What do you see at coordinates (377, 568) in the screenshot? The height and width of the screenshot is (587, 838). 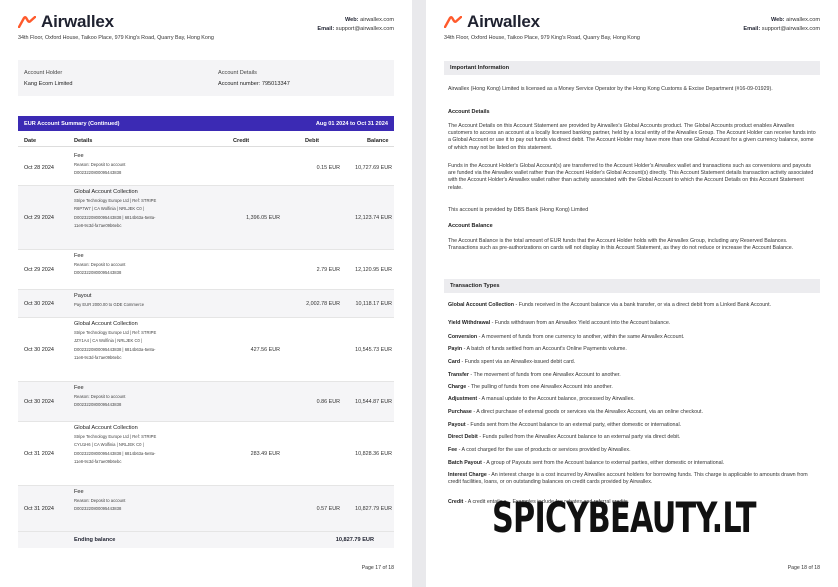 I see `page-number: Page 17 of 18` at bounding box center [377, 568].